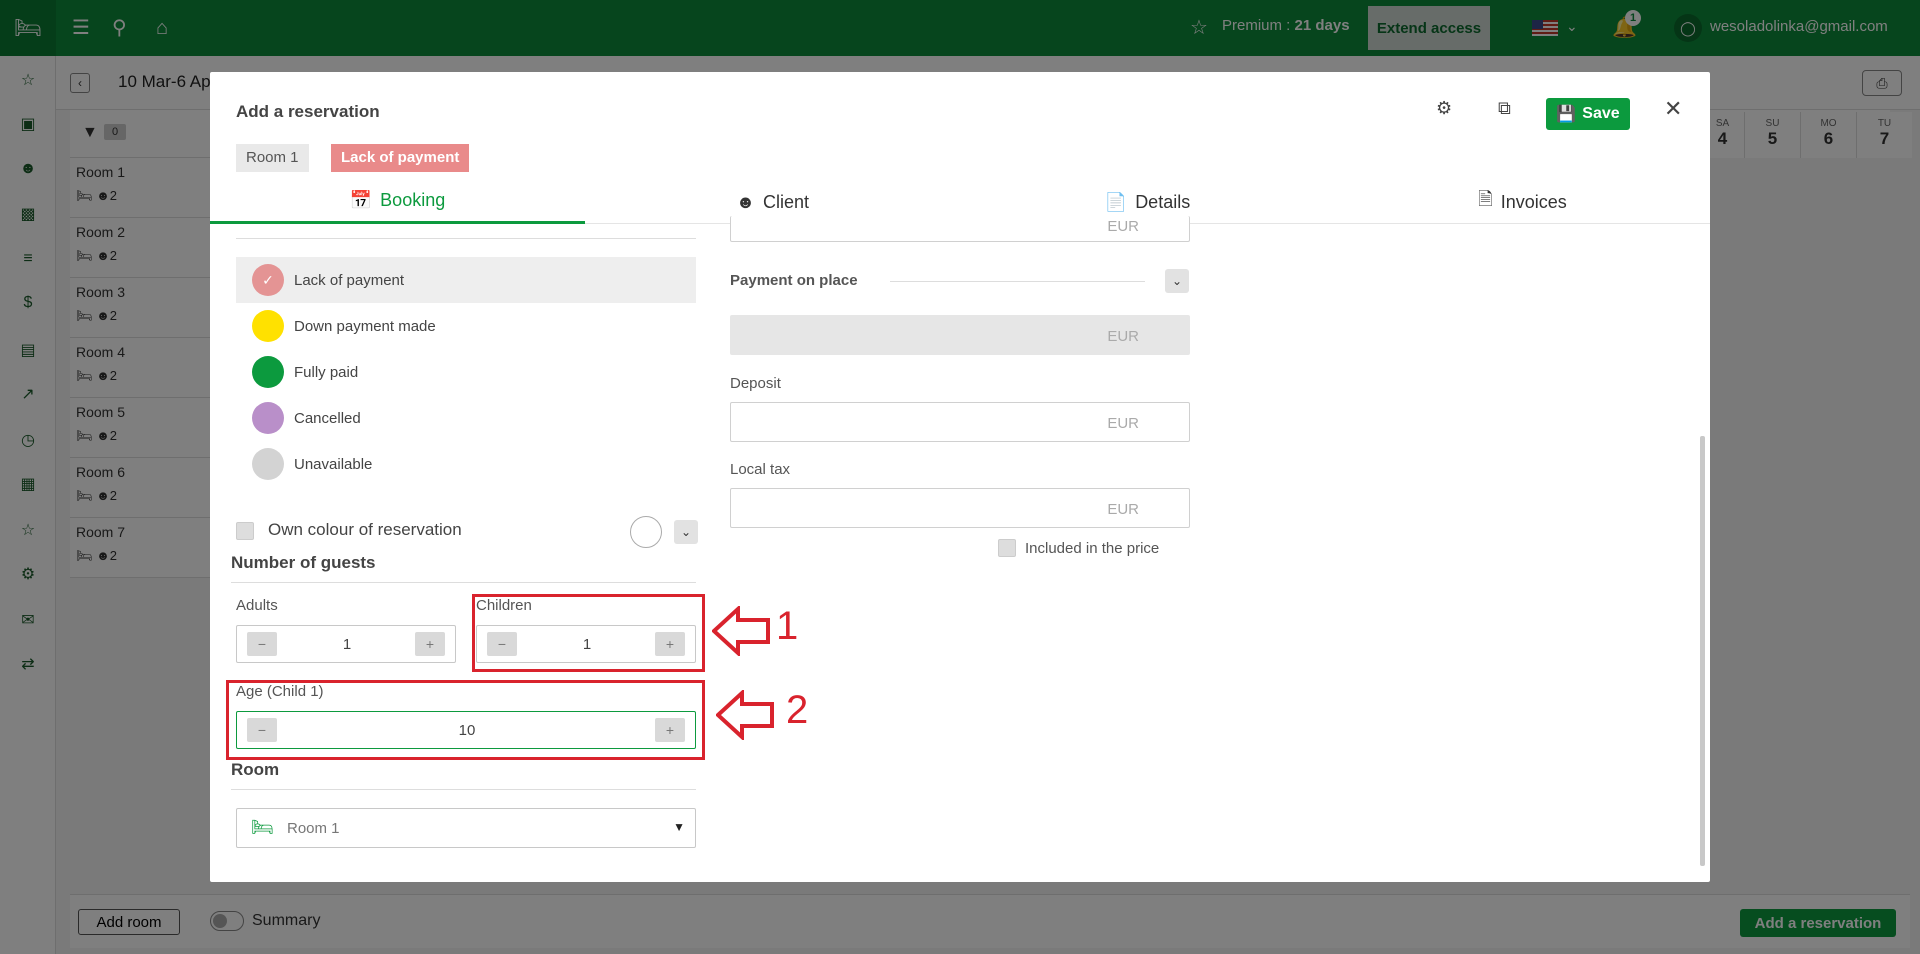 The height and width of the screenshot is (954, 1920). Describe the element at coordinates (466, 828) in the screenshot. I see `room-select: 🛏 Room 1 ▼` at that location.